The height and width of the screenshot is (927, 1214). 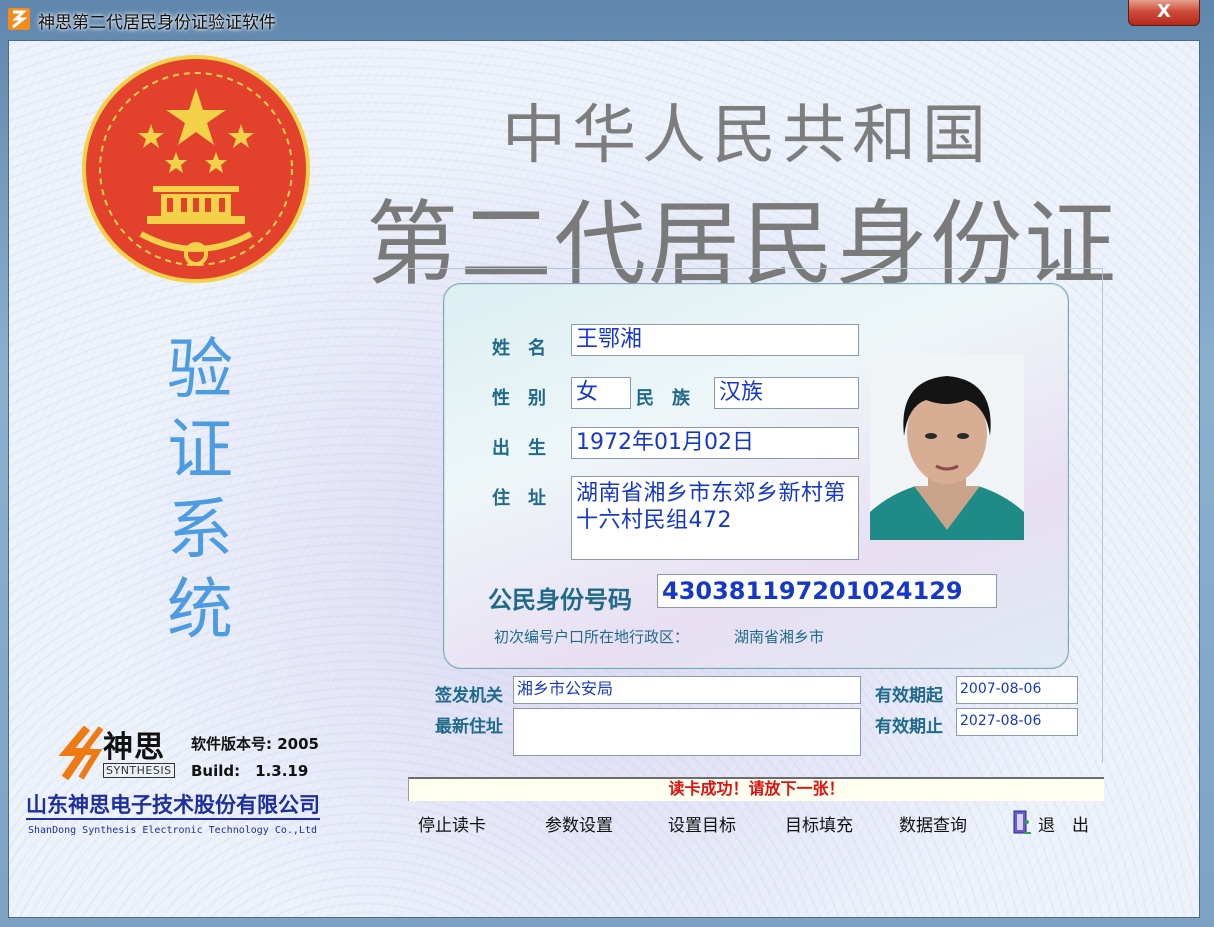 I want to click on new-address-field, so click(x=687, y=732).